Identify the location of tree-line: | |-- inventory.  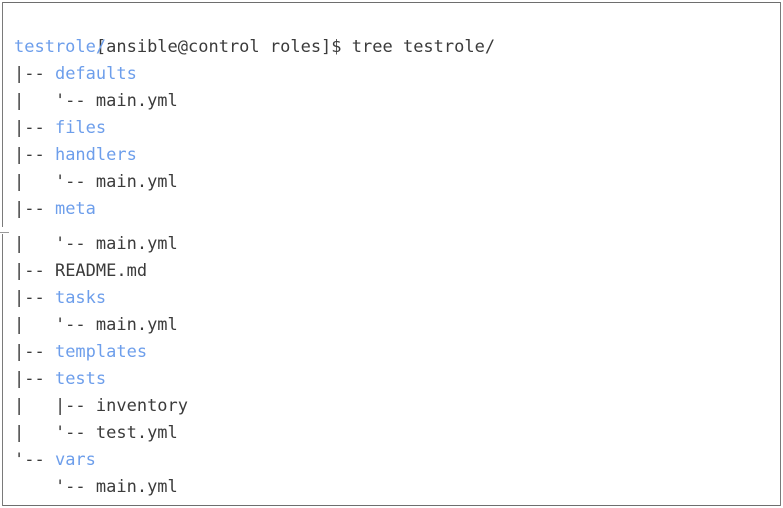
(397, 406).